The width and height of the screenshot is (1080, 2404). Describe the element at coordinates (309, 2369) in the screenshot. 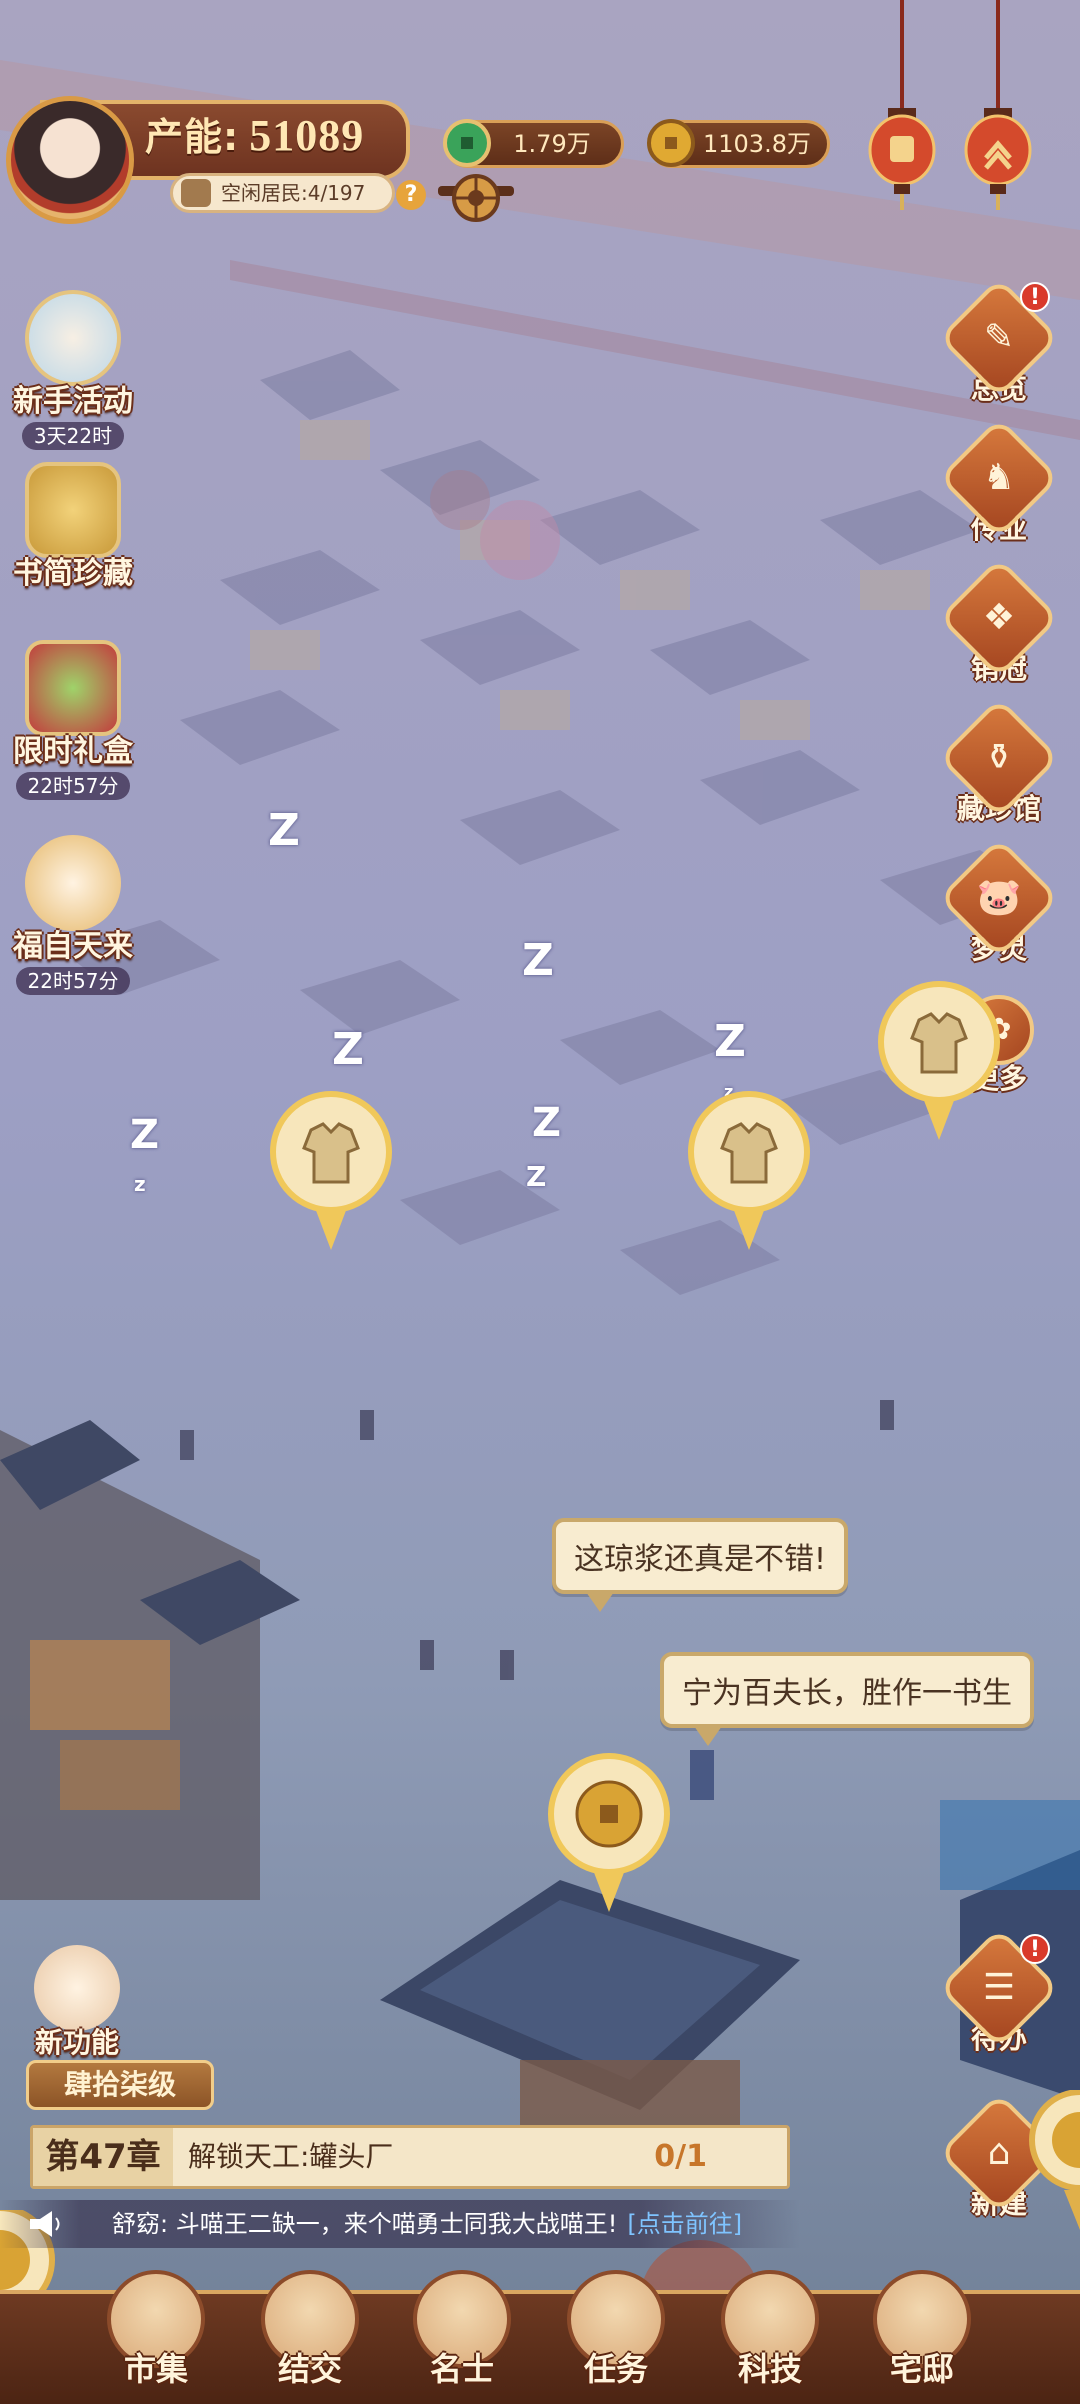

I see `nav-friends-label: 结交` at that location.